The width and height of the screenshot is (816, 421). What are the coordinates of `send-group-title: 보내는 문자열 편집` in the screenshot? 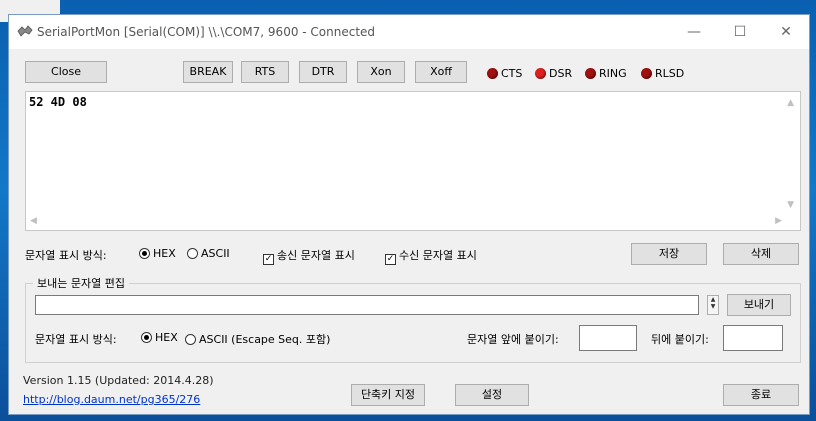 It's located at (81, 283).